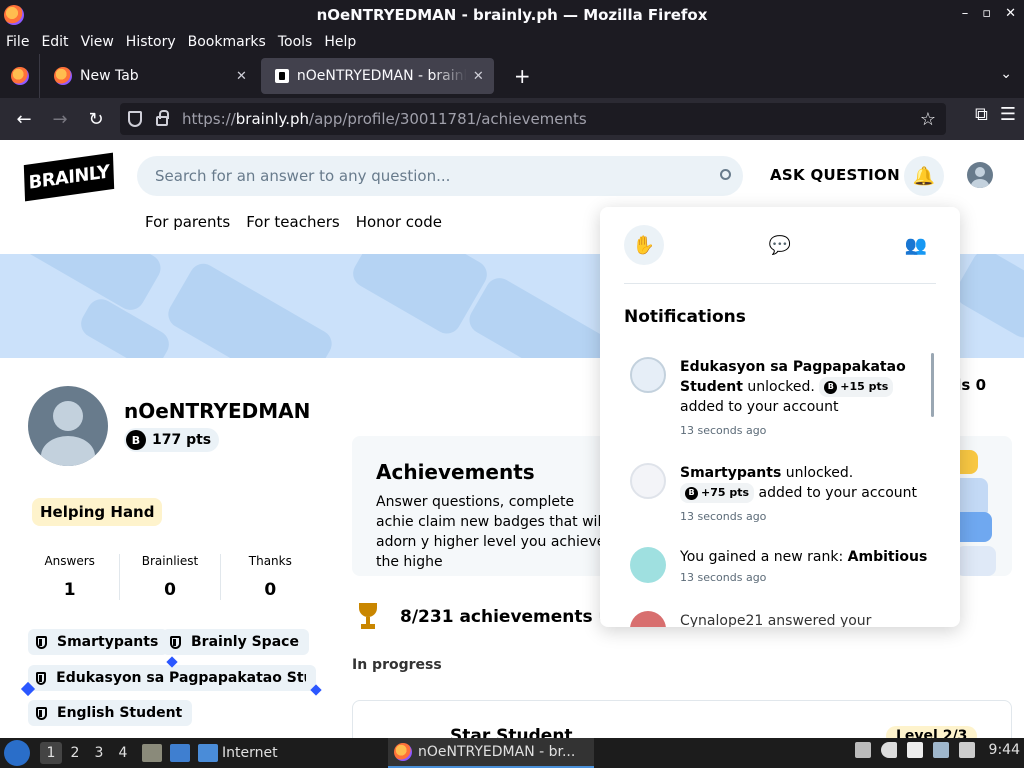  I want to click on bookmark-star-icon: ☆, so click(928, 119).